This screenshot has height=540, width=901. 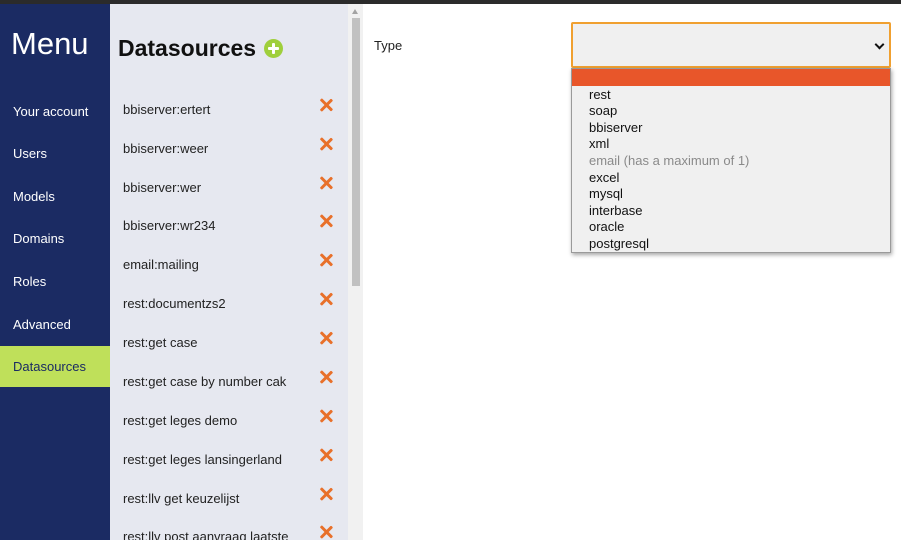 What do you see at coordinates (205, 381) in the screenshot?
I see `datasource-label: rest:get case by number cak` at bounding box center [205, 381].